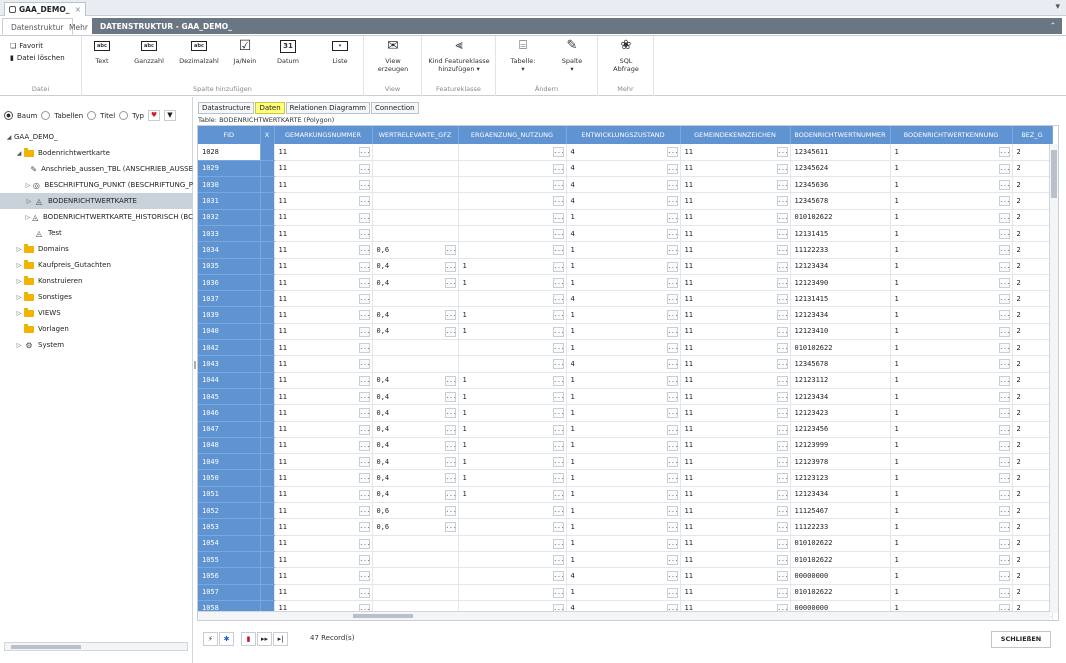  I want to click on table-cell: 1036, so click(229, 283).